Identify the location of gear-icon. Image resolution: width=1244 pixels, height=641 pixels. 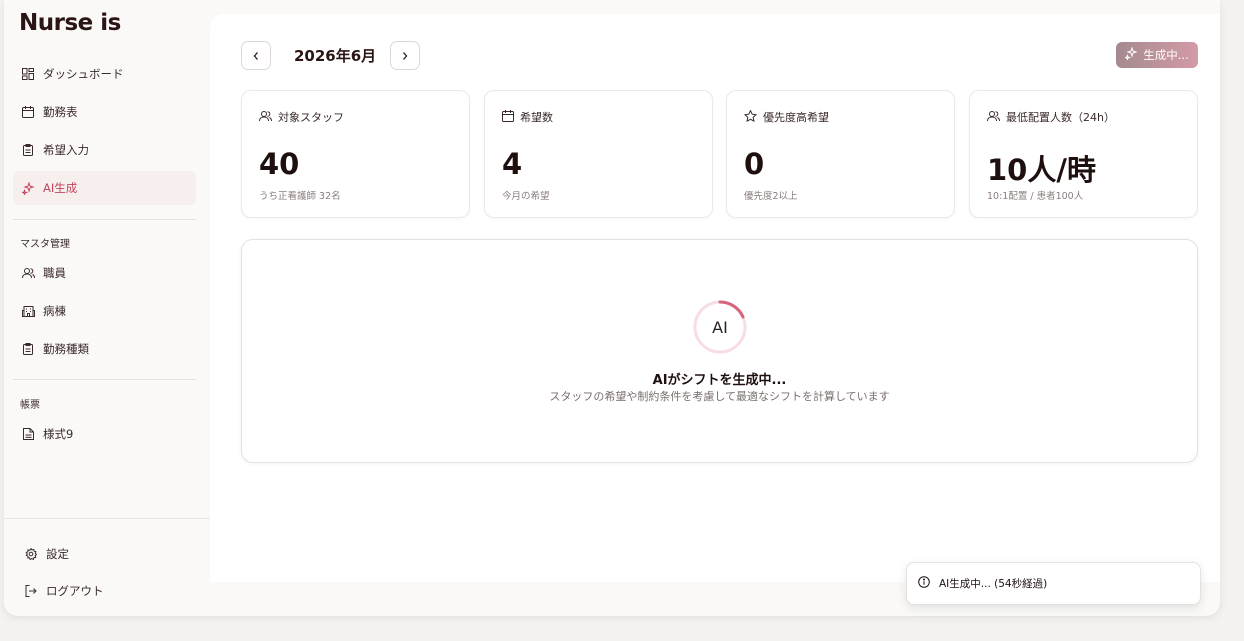
(31, 554).